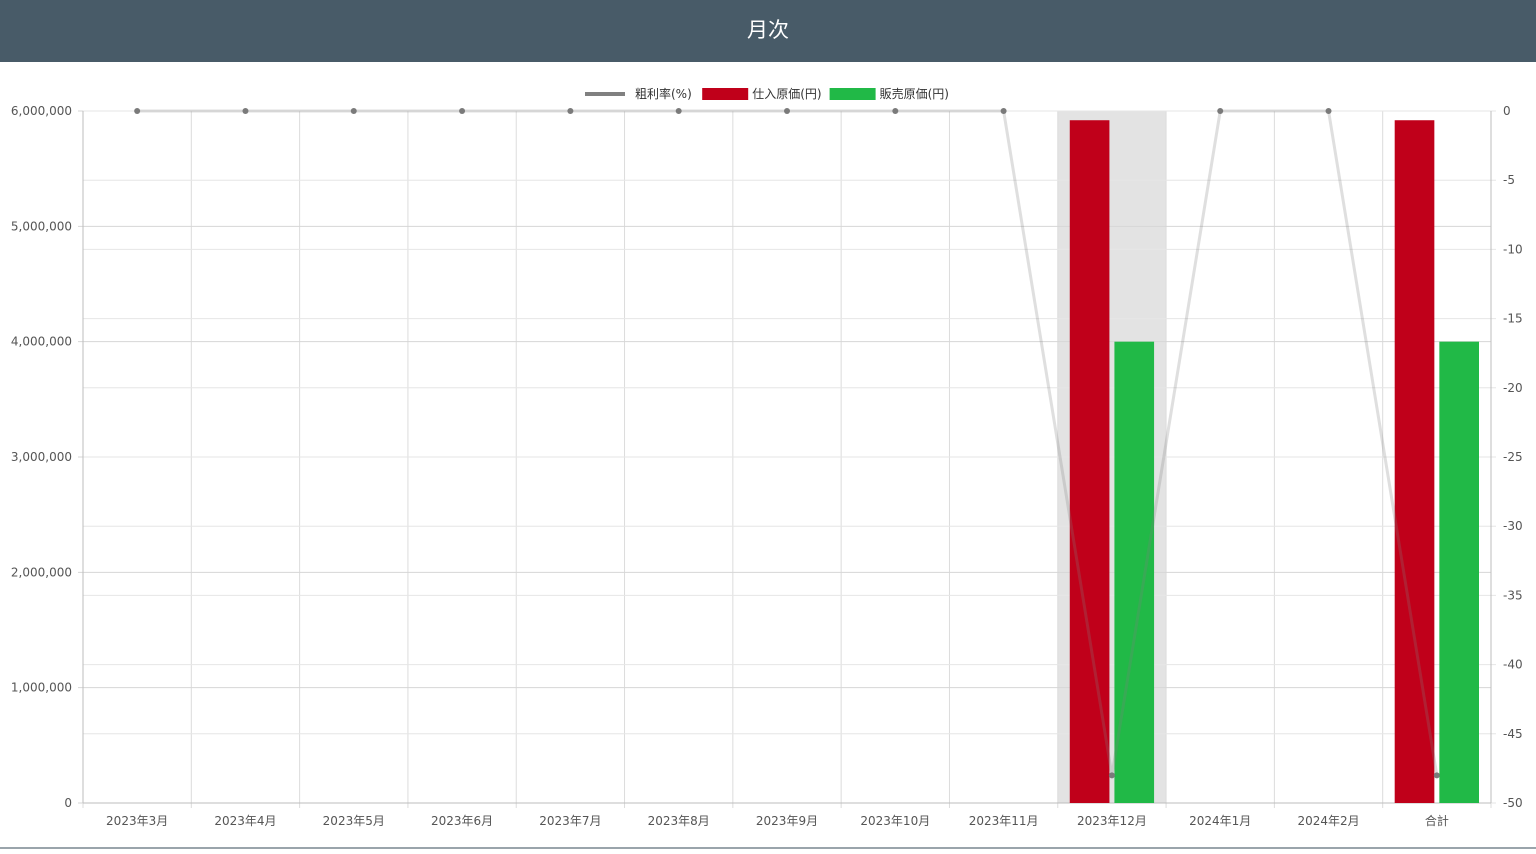 The image size is (1536, 854). Describe the element at coordinates (570, 821) in the screenshot. I see `x-tick-label: 2023年7月` at that location.